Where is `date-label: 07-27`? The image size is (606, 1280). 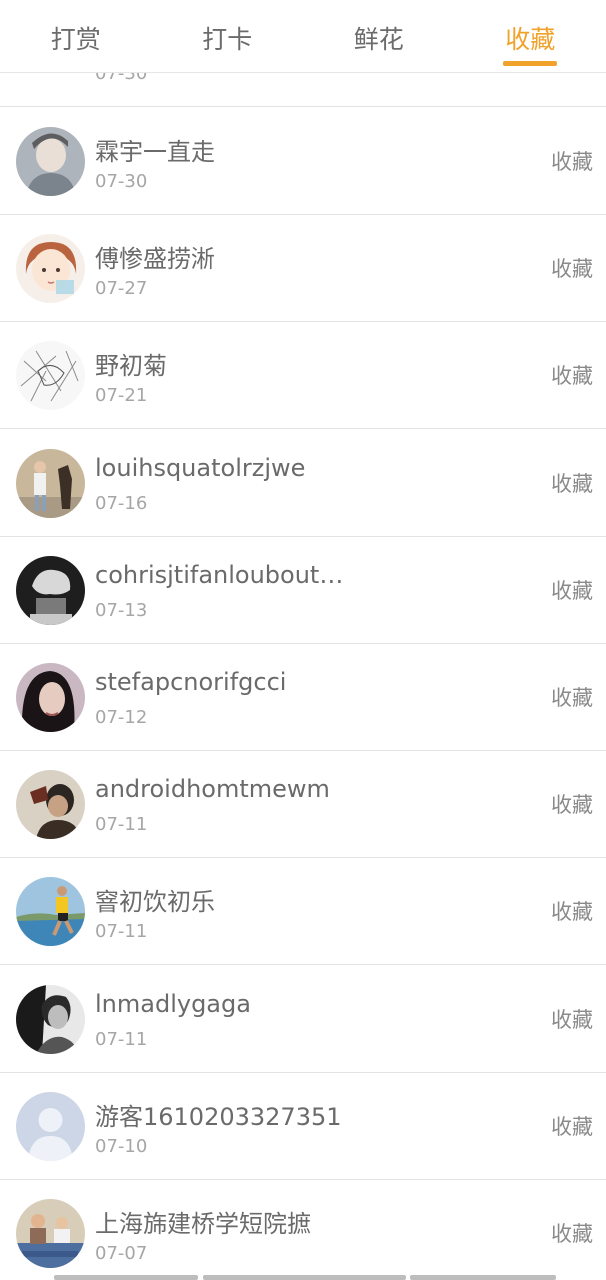 date-label: 07-27 is located at coordinates (121, 288).